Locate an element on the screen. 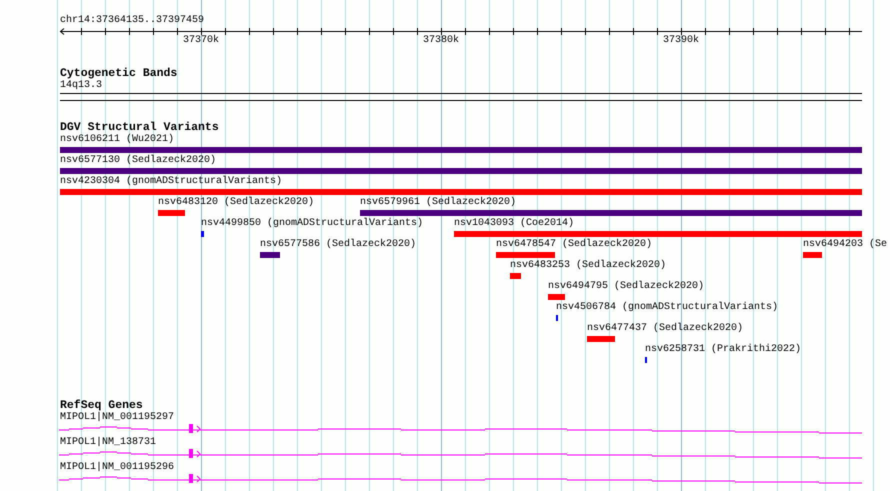  variant-label: nsv6478547 (Sedlazeck2020) is located at coordinates (574, 245).